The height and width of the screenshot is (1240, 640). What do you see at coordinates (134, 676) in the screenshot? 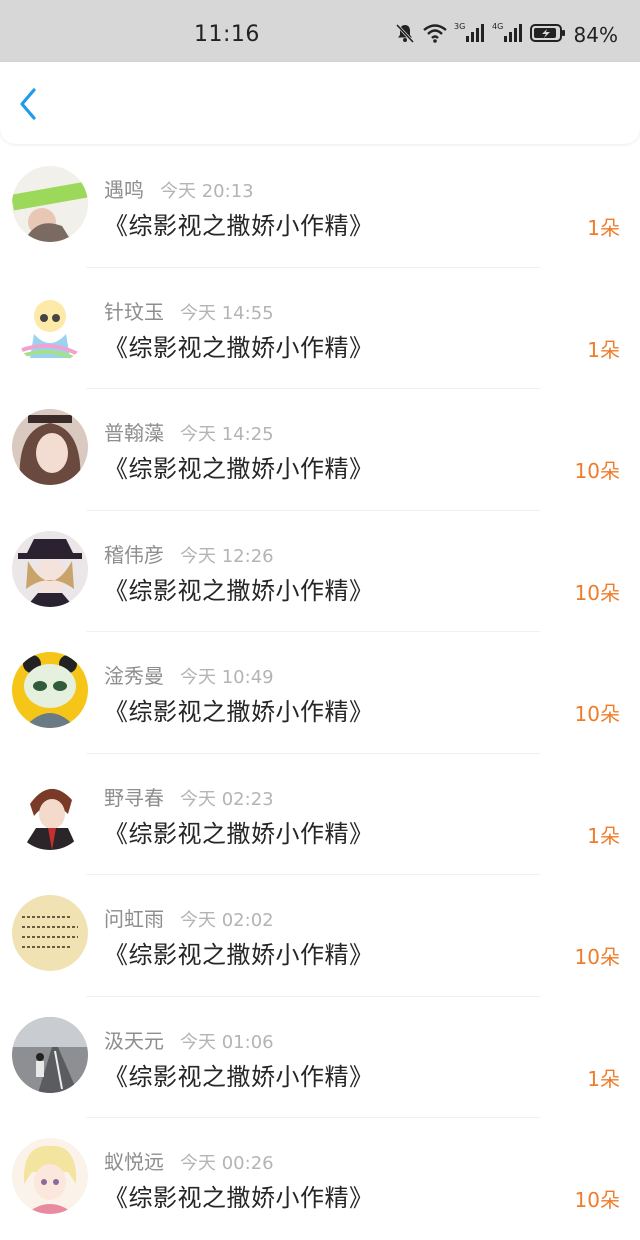
I see `user-name: 淦秀曼` at bounding box center [134, 676].